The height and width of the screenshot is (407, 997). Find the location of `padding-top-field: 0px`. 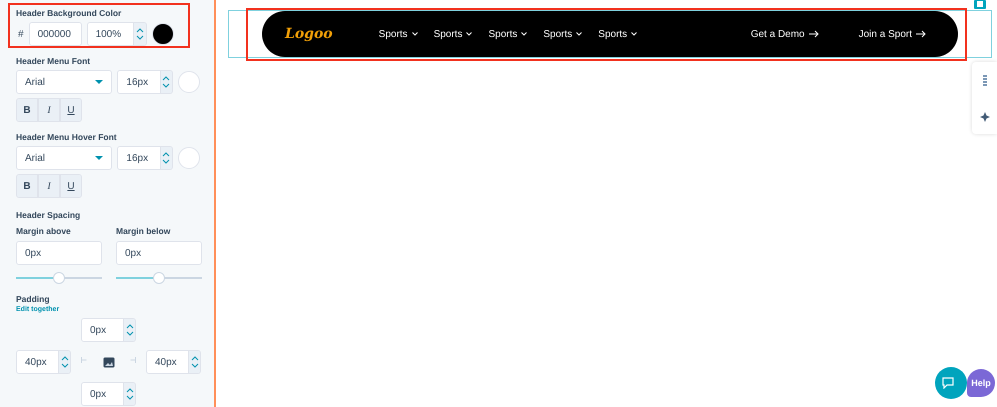

padding-top-field: 0px is located at coordinates (102, 330).